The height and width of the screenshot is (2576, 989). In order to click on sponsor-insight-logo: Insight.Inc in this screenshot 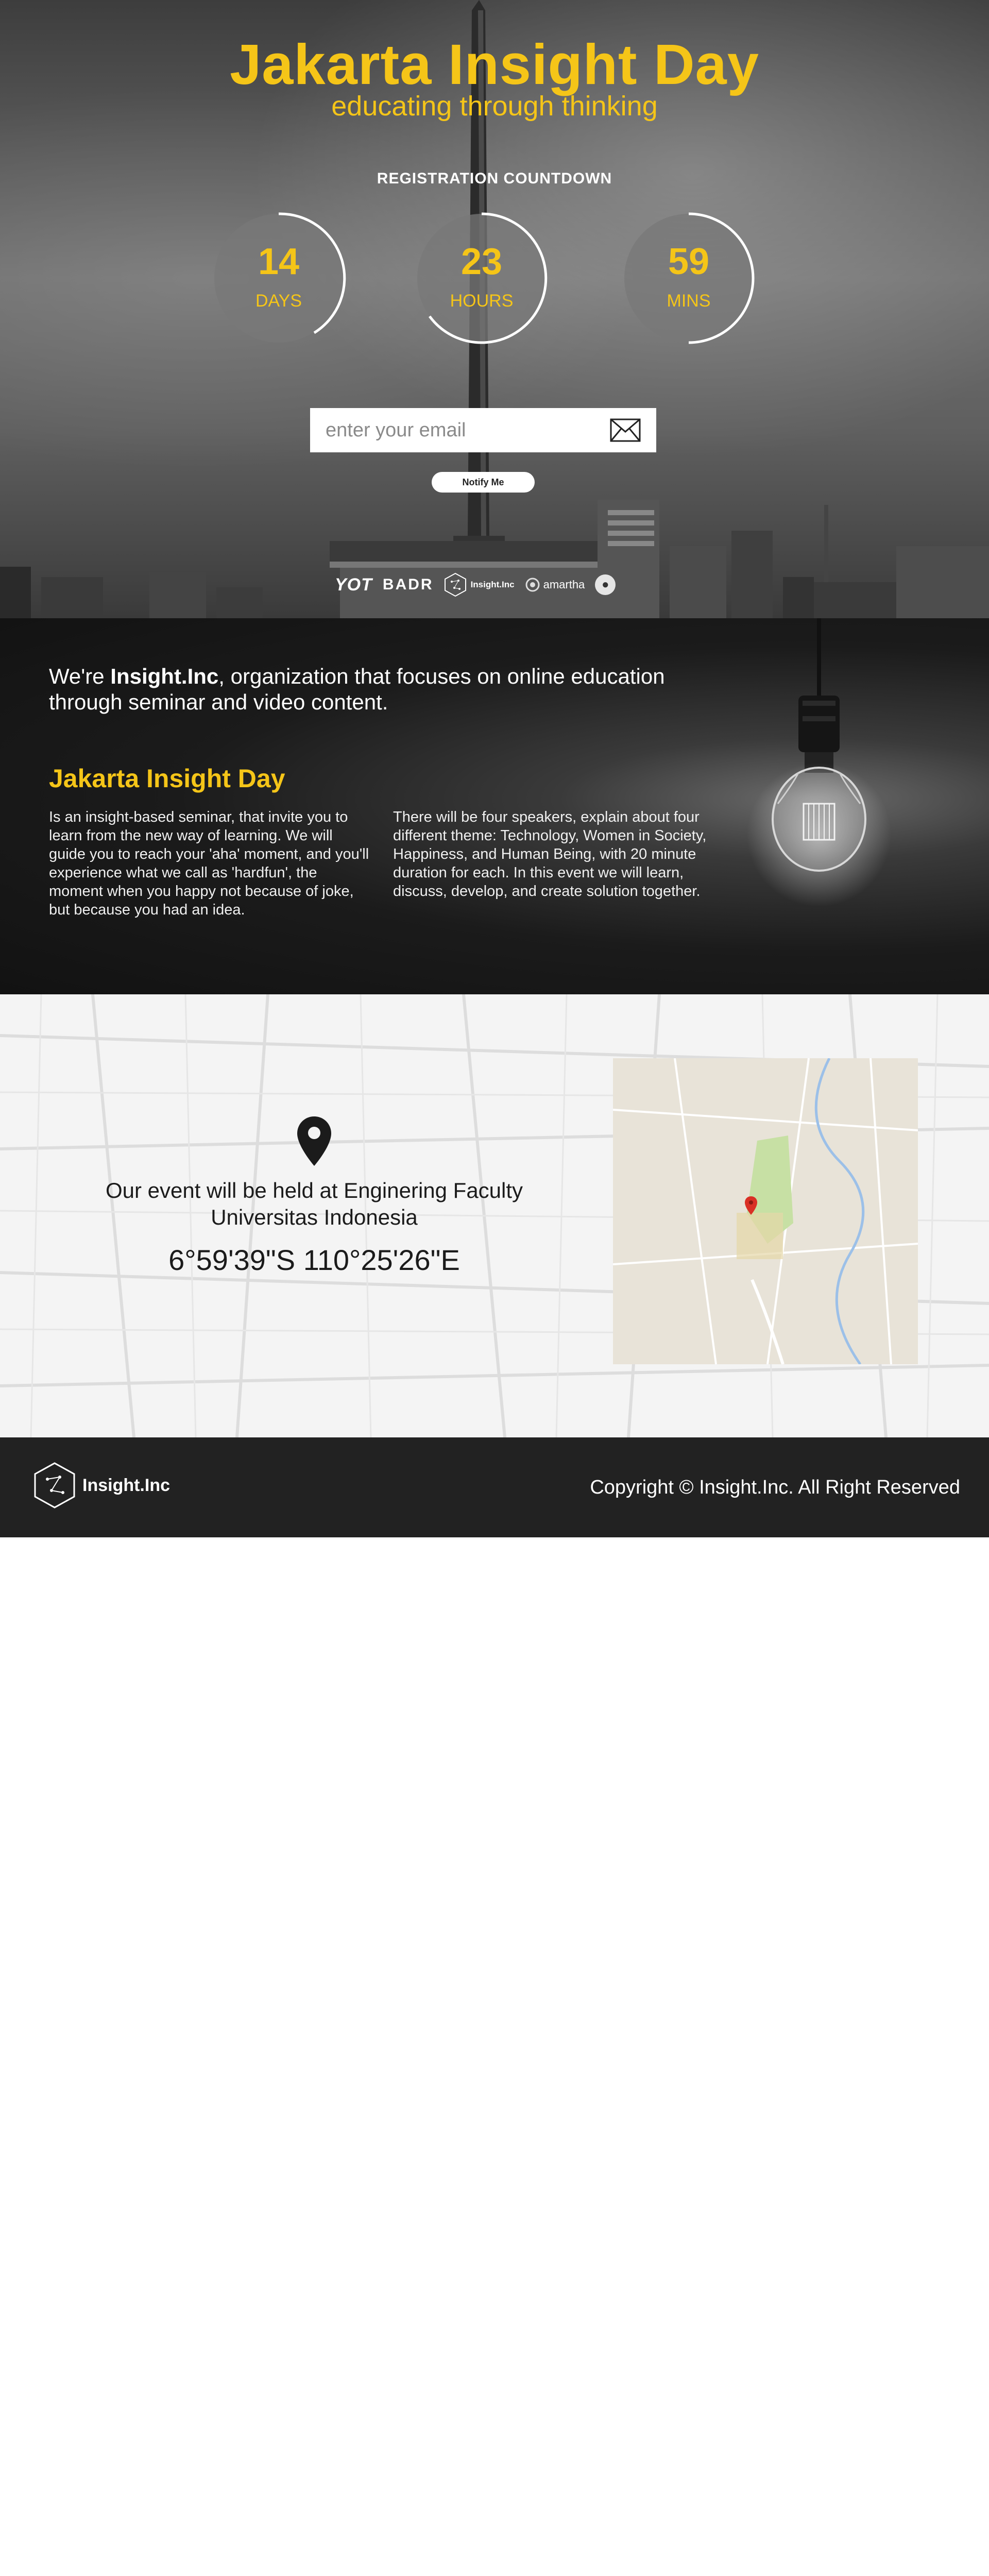, I will do `click(479, 584)`.